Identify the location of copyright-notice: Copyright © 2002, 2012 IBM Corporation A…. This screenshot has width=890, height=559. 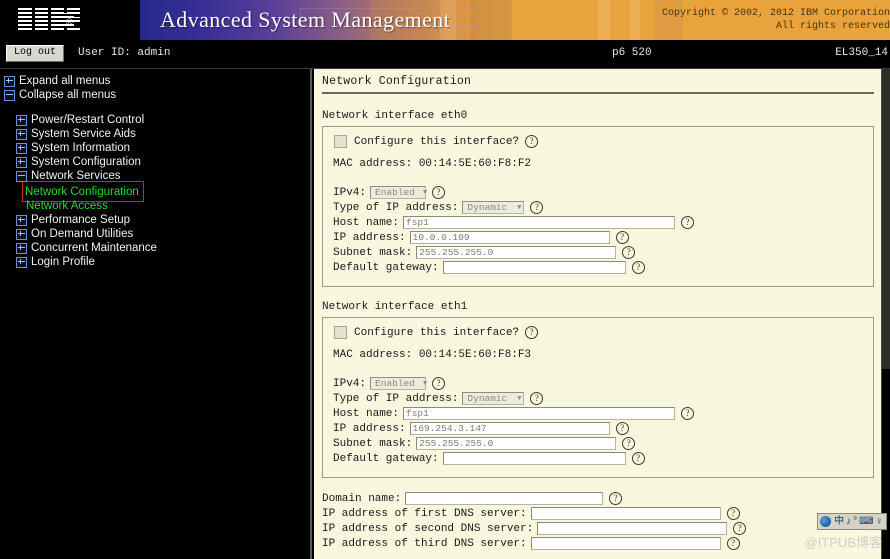
(776, 20).